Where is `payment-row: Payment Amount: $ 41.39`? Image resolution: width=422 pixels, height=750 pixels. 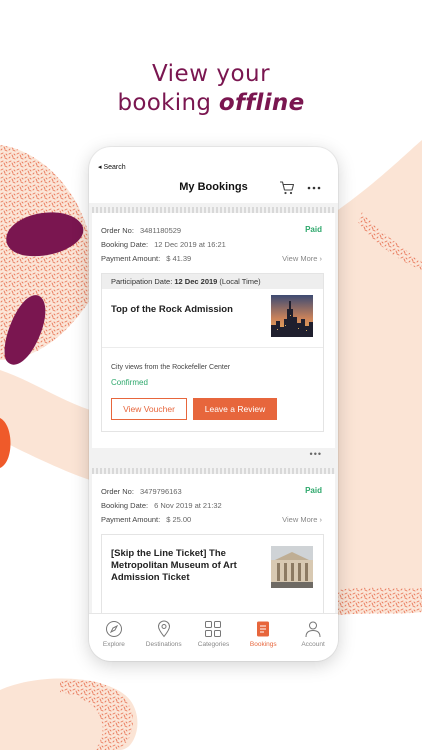
payment-row: Payment Amount: $ 41.39 is located at coordinates (146, 258).